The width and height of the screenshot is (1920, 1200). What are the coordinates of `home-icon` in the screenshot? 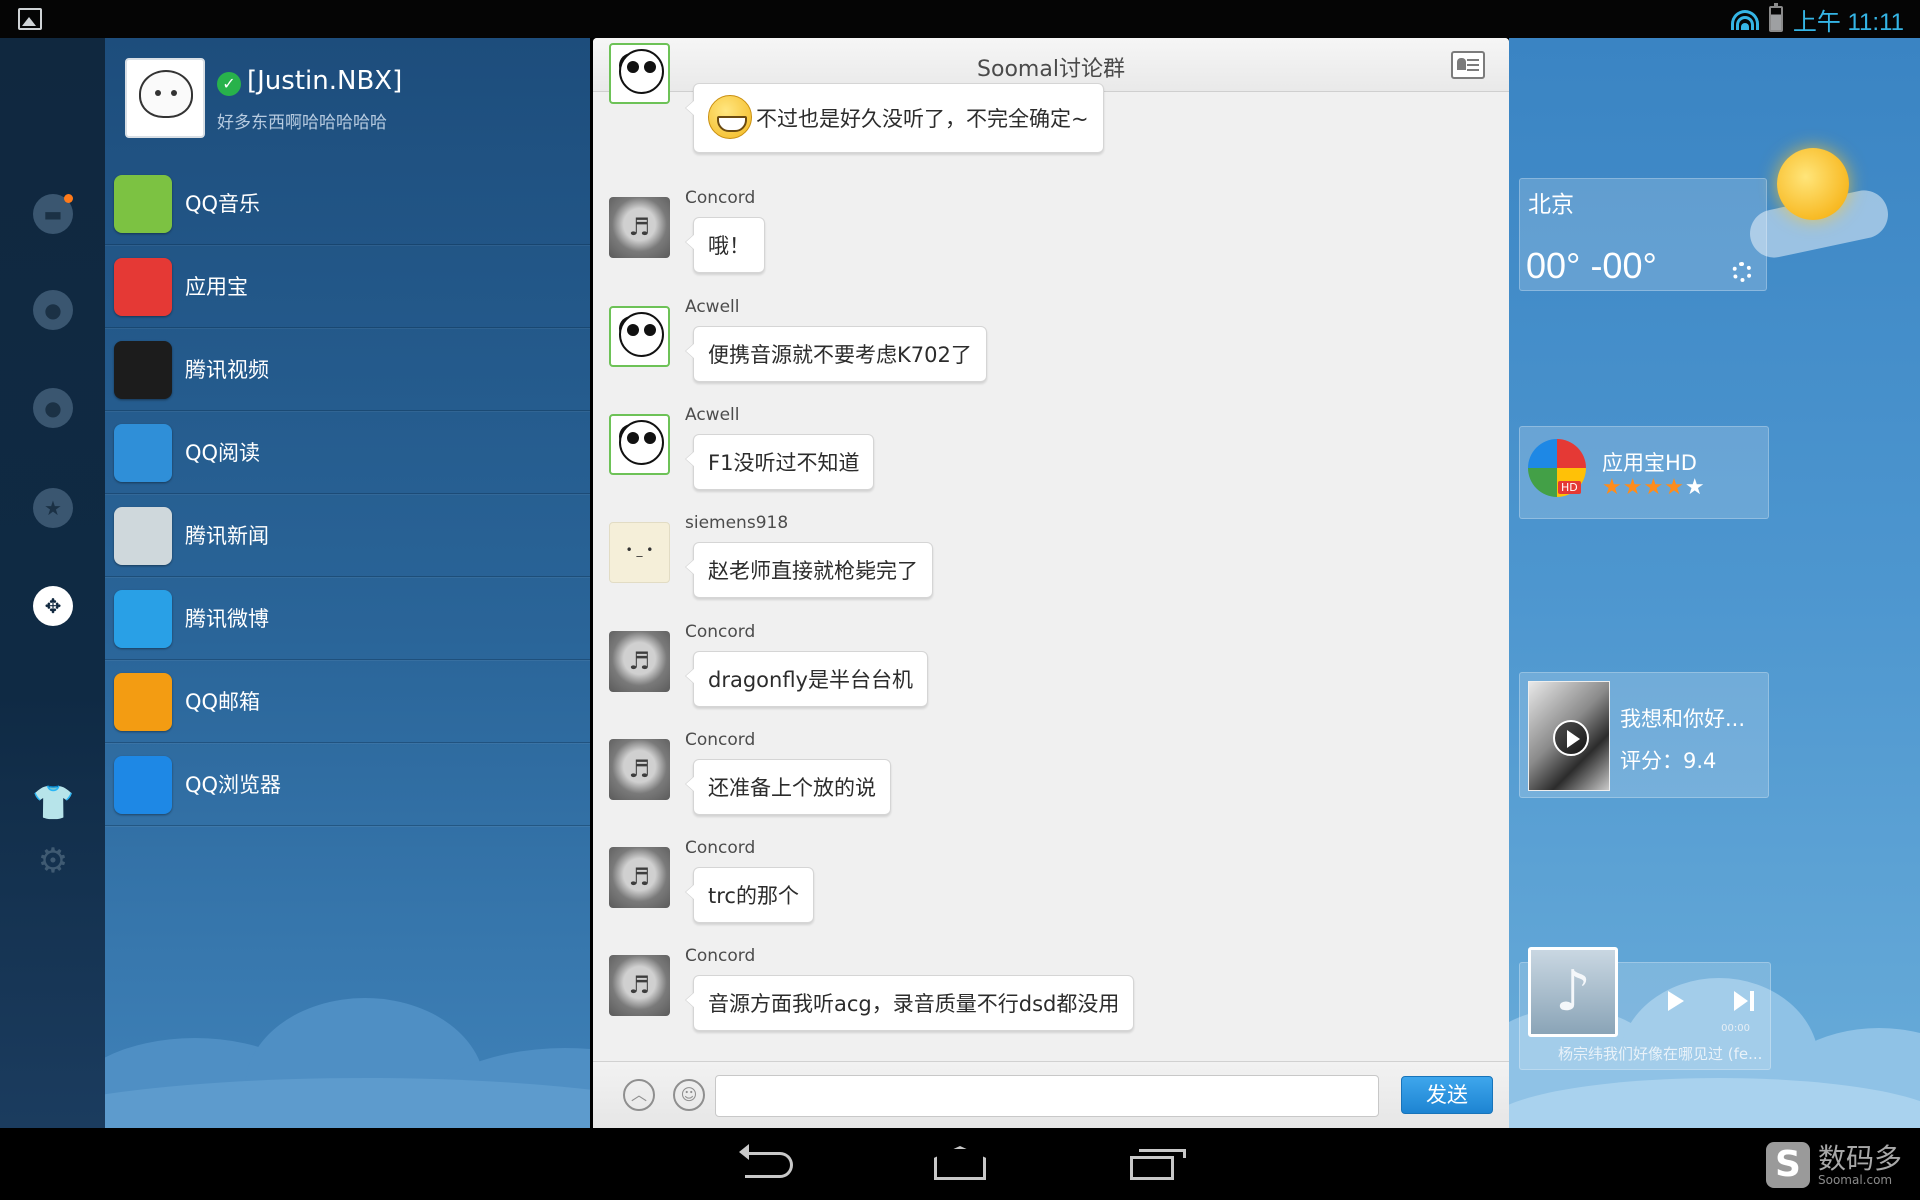 It's located at (960, 1163).